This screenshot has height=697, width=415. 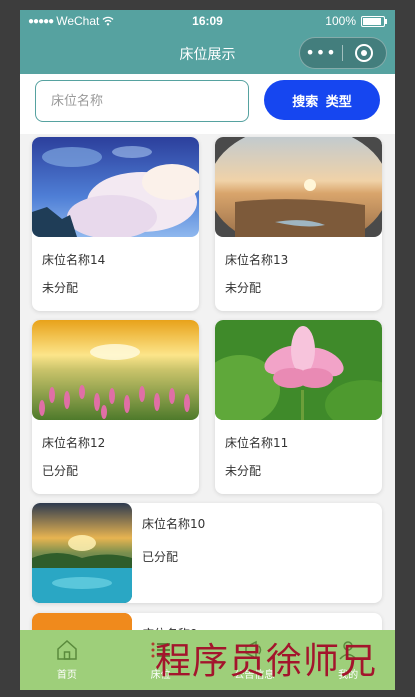 I want to click on bed-name: 床位名称14, so click(x=74, y=260).